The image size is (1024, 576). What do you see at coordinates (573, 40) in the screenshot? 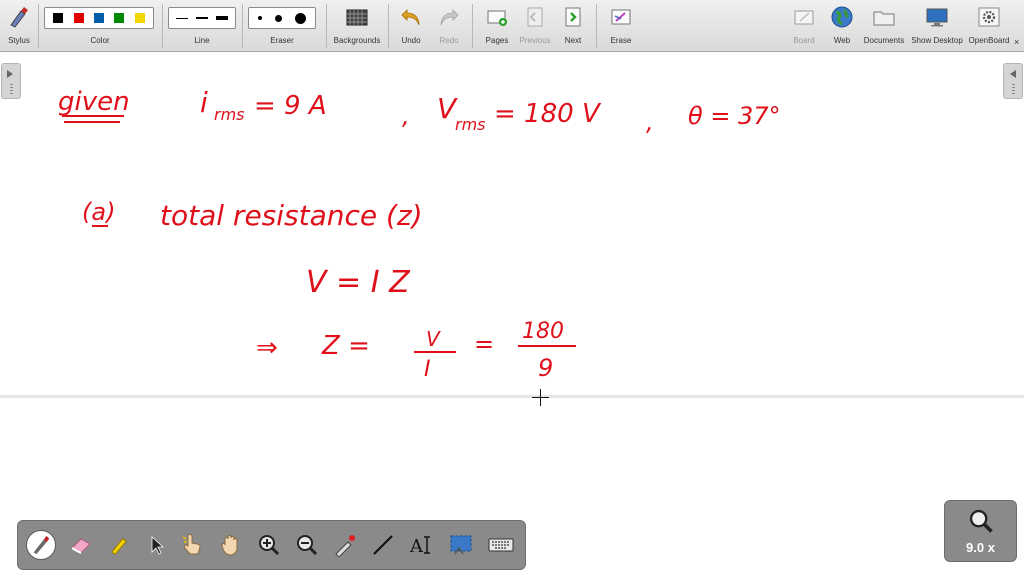
I see `next-label: Next` at bounding box center [573, 40].